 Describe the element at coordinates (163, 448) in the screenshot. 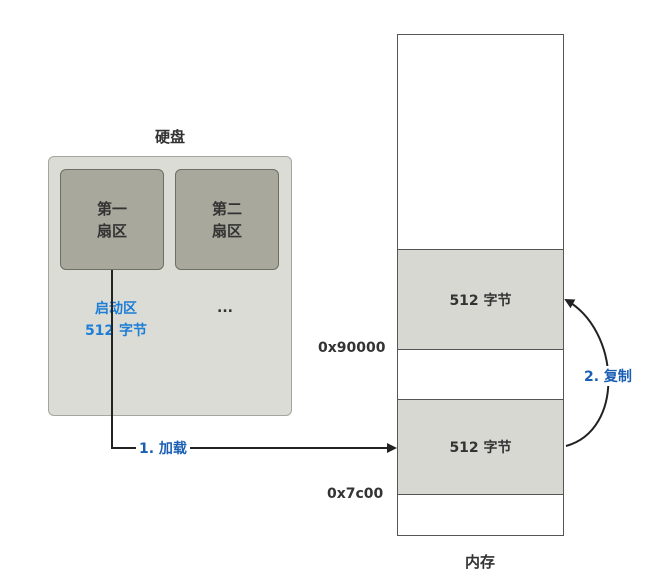

I see `load-arrow-label: 1. 加载` at that location.